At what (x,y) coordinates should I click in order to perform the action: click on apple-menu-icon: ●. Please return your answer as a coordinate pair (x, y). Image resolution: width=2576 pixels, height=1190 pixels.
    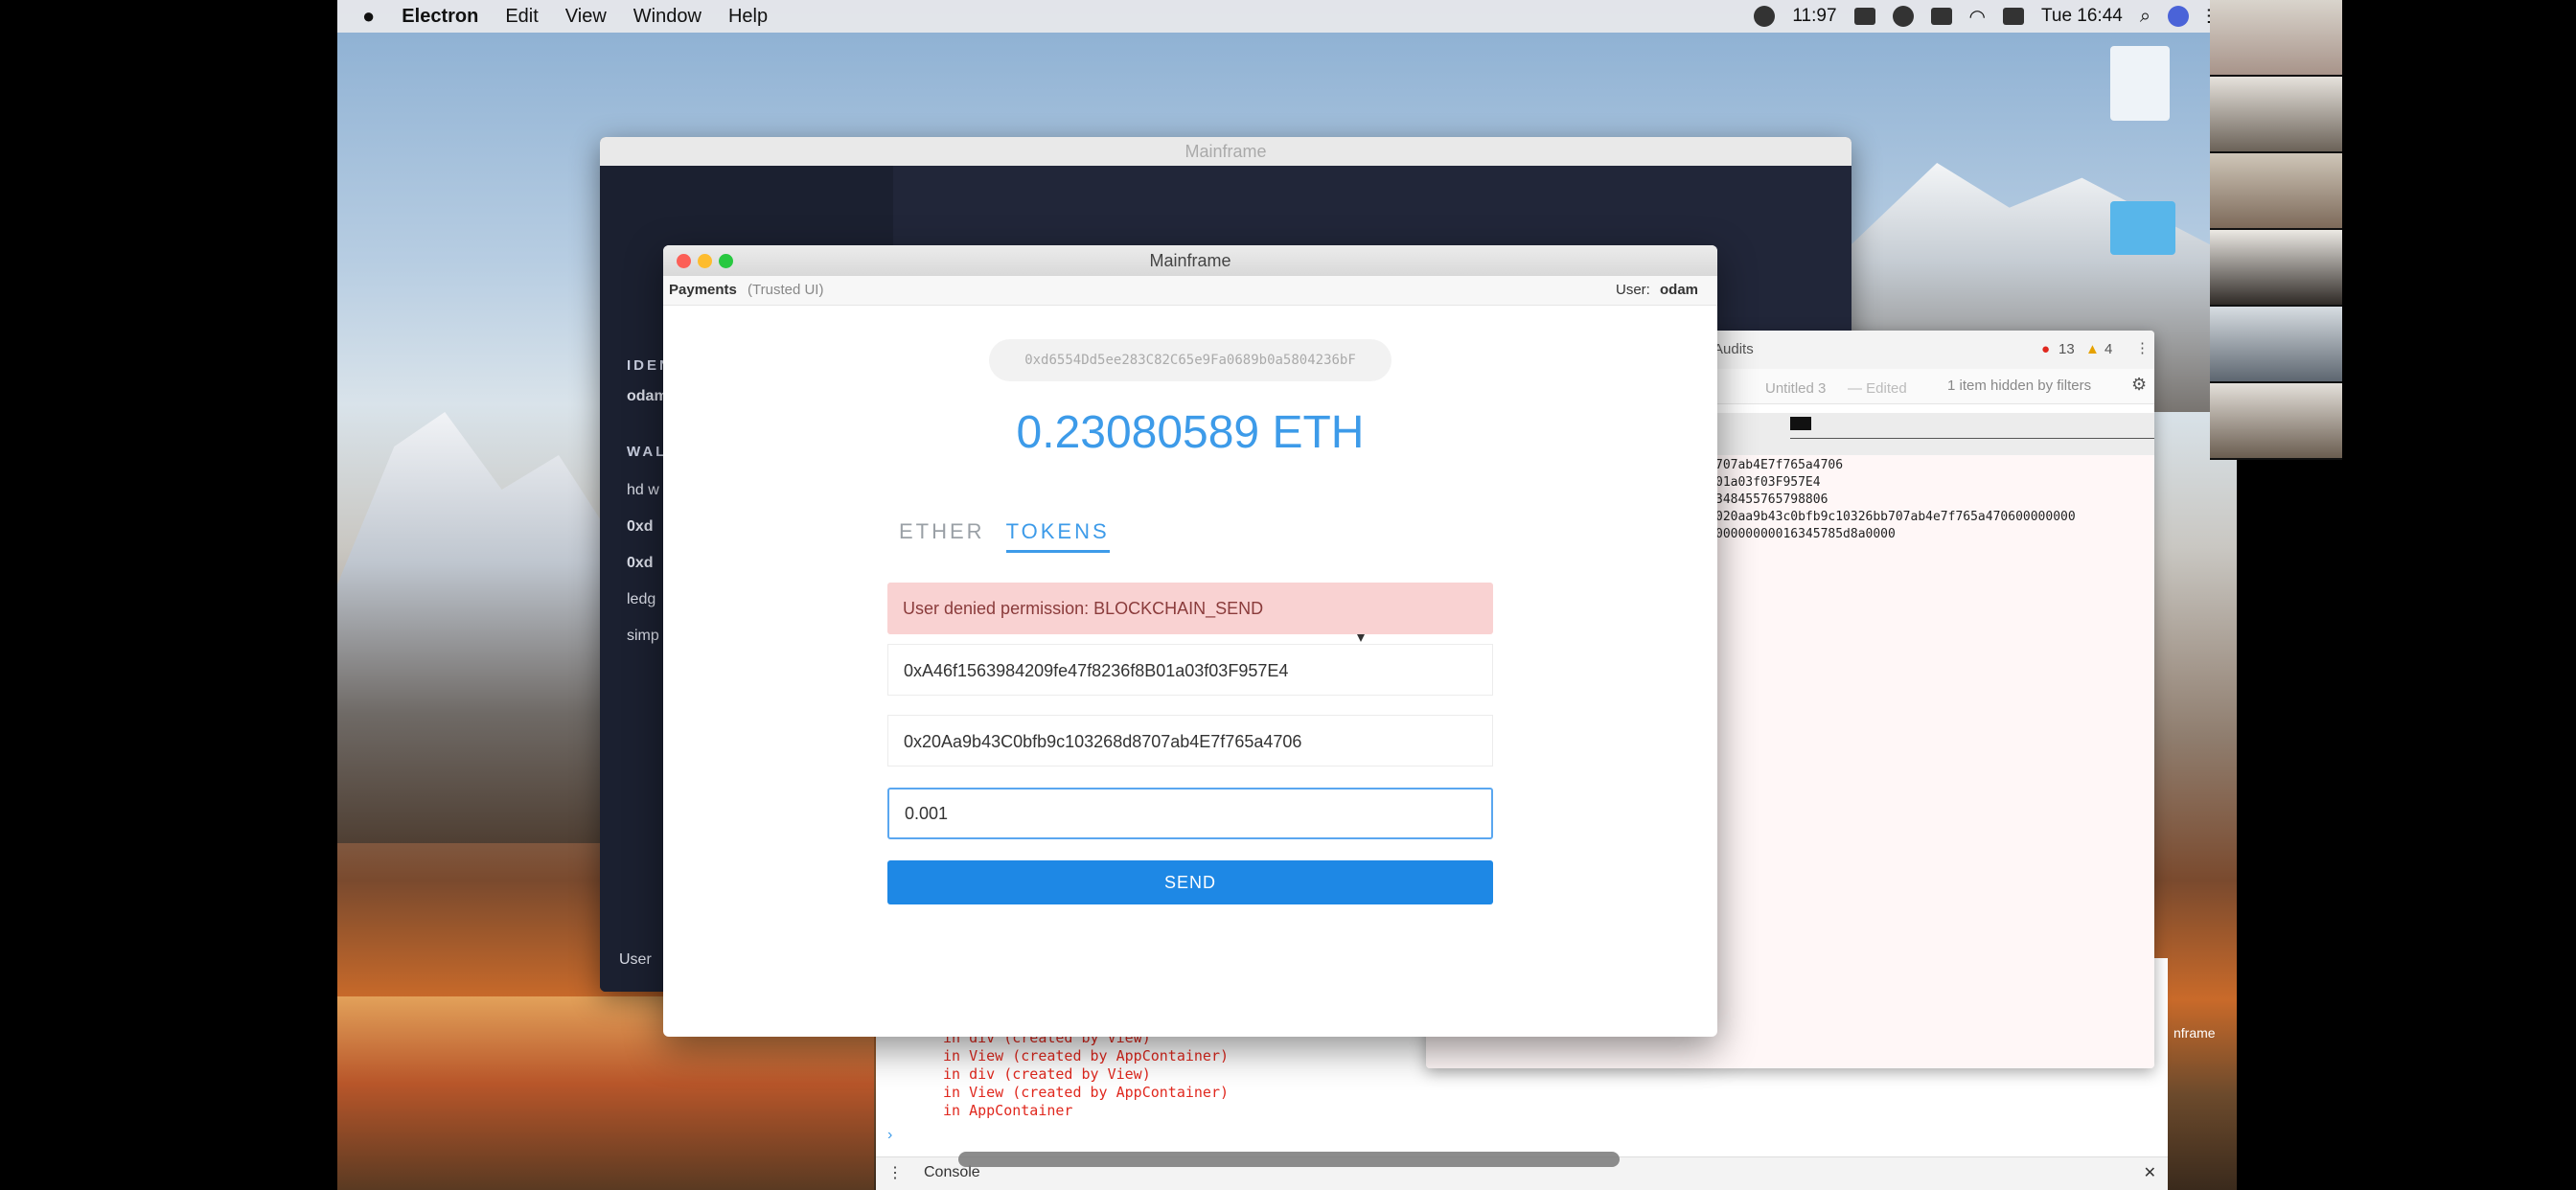
    Looking at the image, I should click on (368, 16).